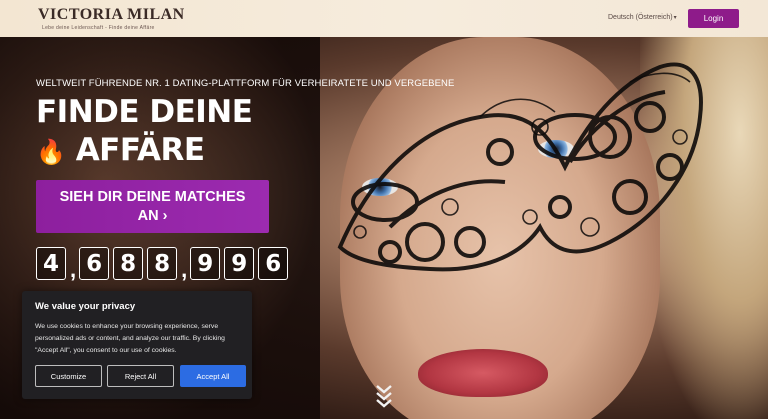 The width and height of the screenshot is (768, 419). I want to click on cookie-title: We value your privacy, so click(85, 306).